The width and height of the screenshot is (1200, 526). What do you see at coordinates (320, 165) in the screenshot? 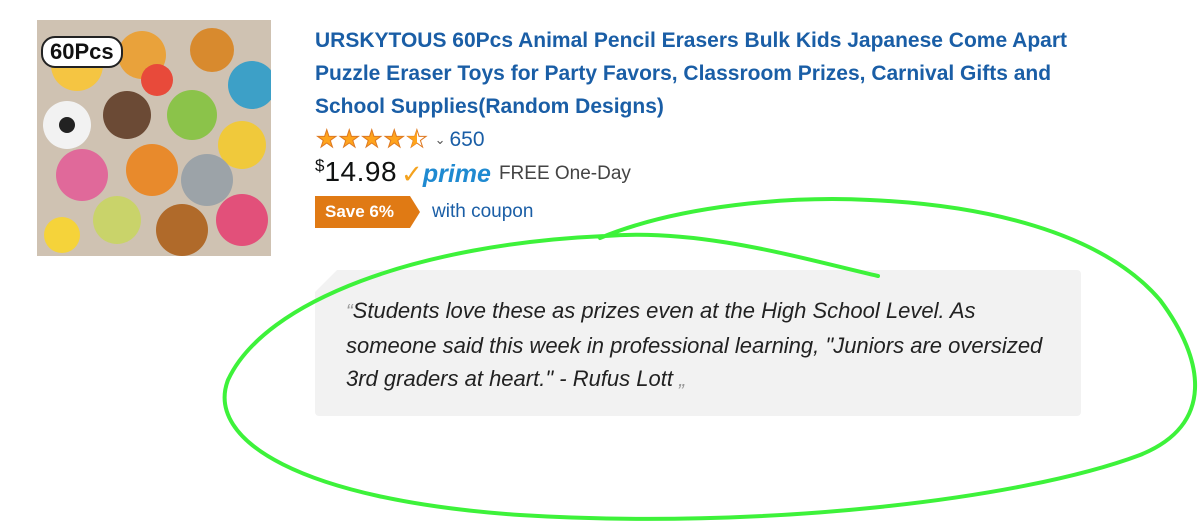
I see `price-currency: $` at bounding box center [320, 165].